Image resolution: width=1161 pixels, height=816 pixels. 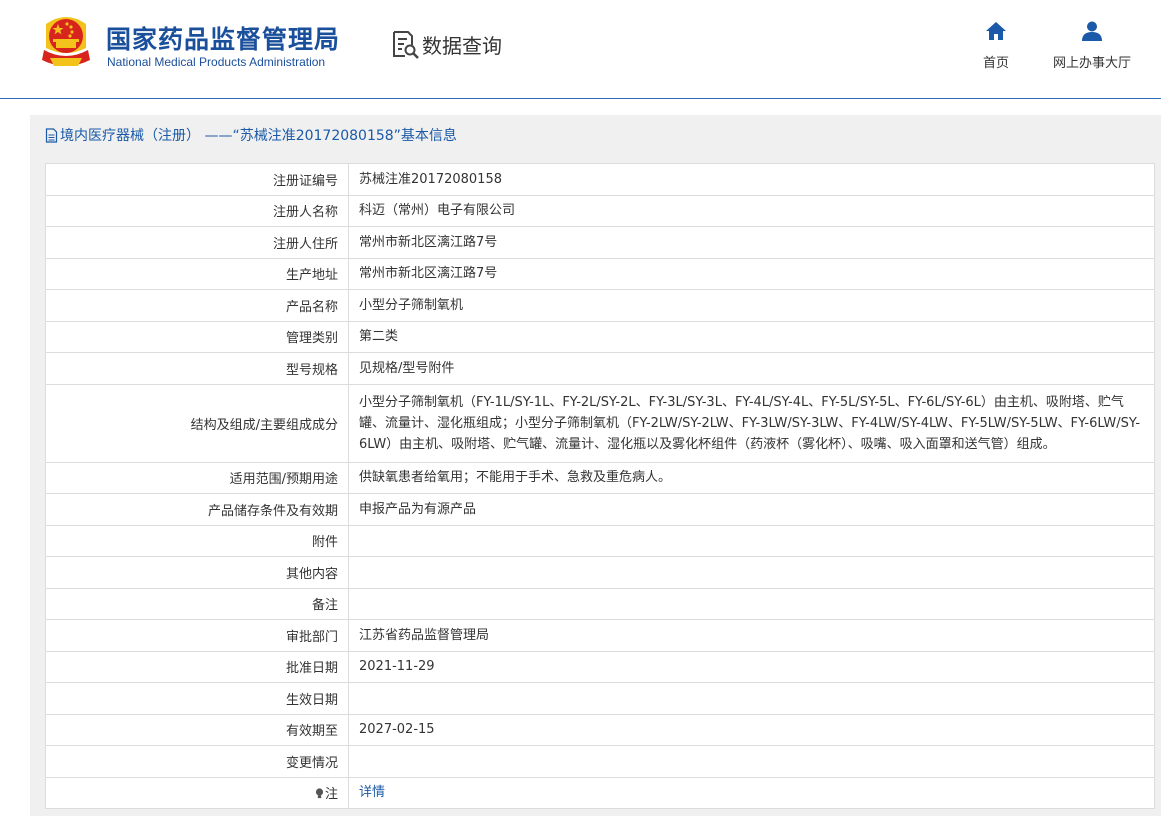 I want to click on note-label-cell: 注, so click(x=197, y=792).